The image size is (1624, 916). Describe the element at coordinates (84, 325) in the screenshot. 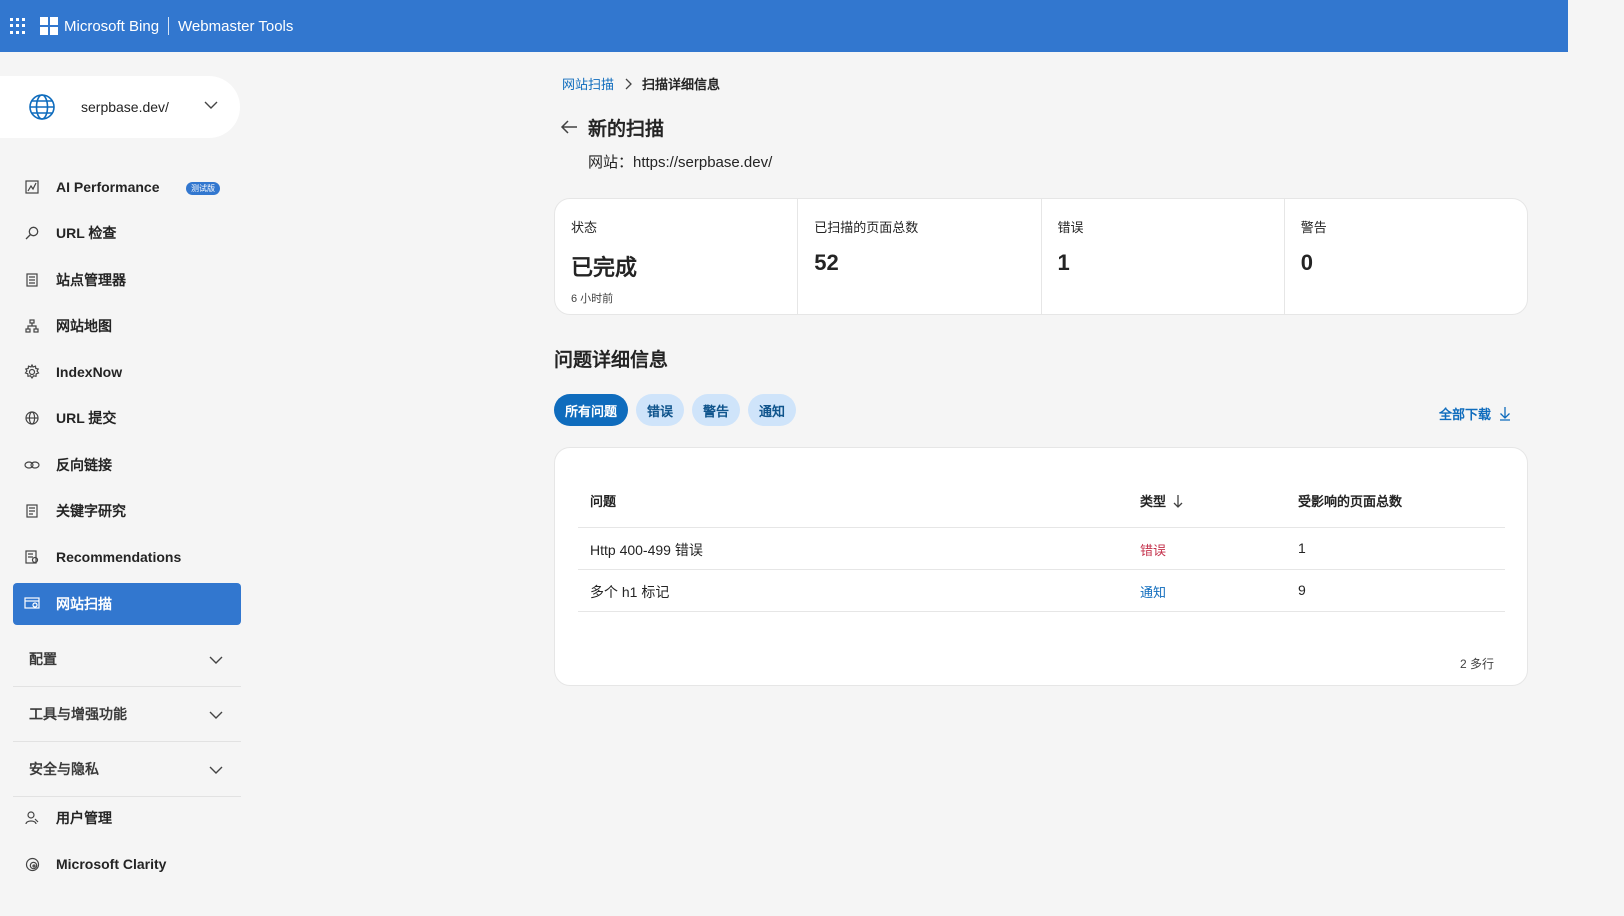

I see `sidebar-item-label: 网站地图` at that location.